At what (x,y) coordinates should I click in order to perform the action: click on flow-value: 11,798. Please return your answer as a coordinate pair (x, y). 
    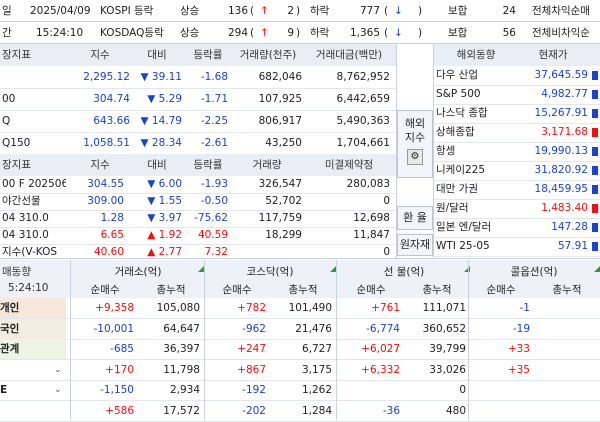
    Looking at the image, I should click on (181, 369).